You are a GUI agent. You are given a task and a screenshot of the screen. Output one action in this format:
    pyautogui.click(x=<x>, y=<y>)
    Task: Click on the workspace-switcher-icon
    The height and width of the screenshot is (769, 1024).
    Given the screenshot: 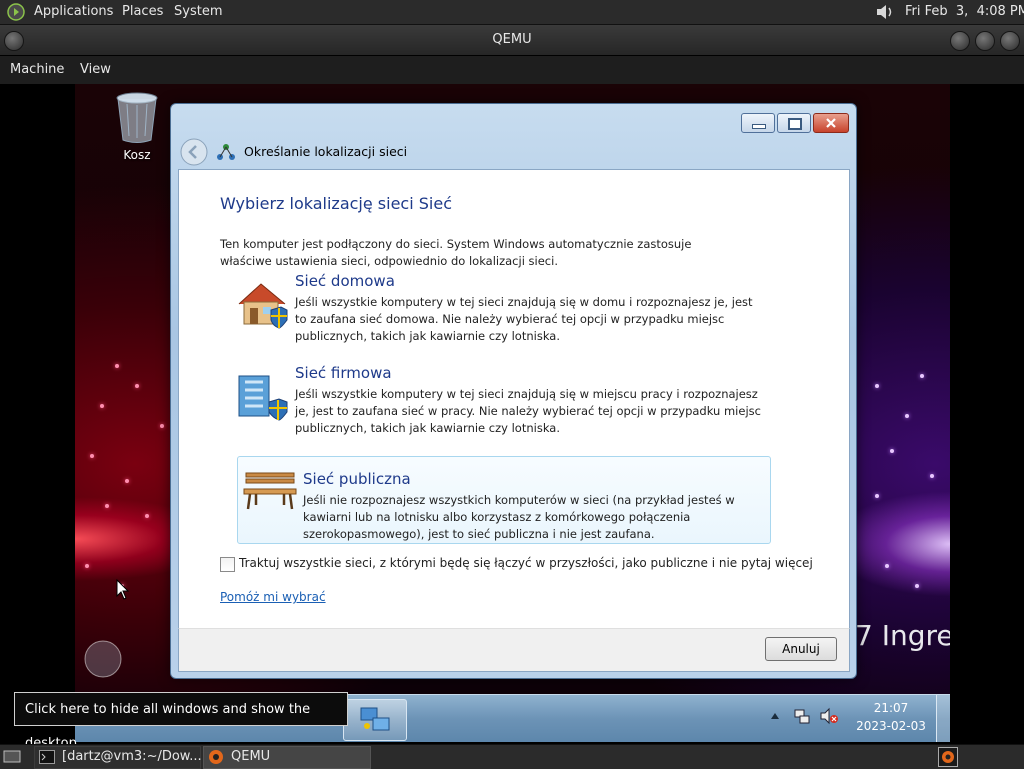 What is the action you would take?
    pyautogui.click(x=948, y=757)
    